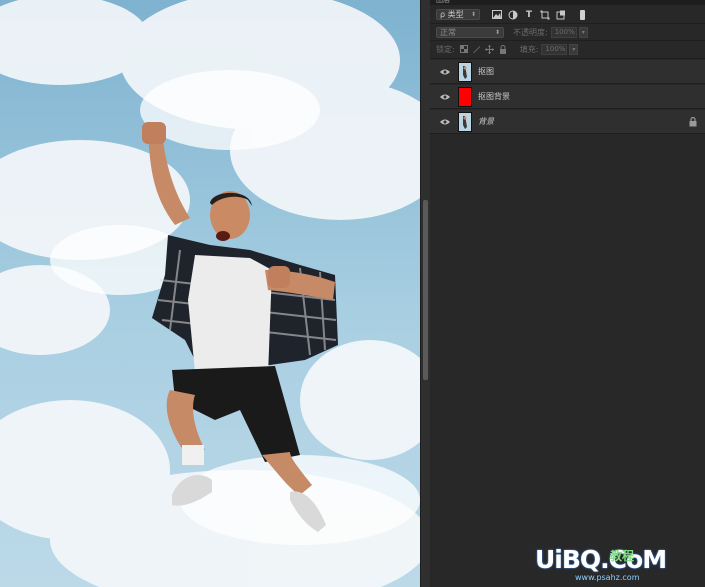 The height and width of the screenshot is (587, 705). I want to click on lock-row: 锁定: 填充: 100% ▾, so click(567, 49).